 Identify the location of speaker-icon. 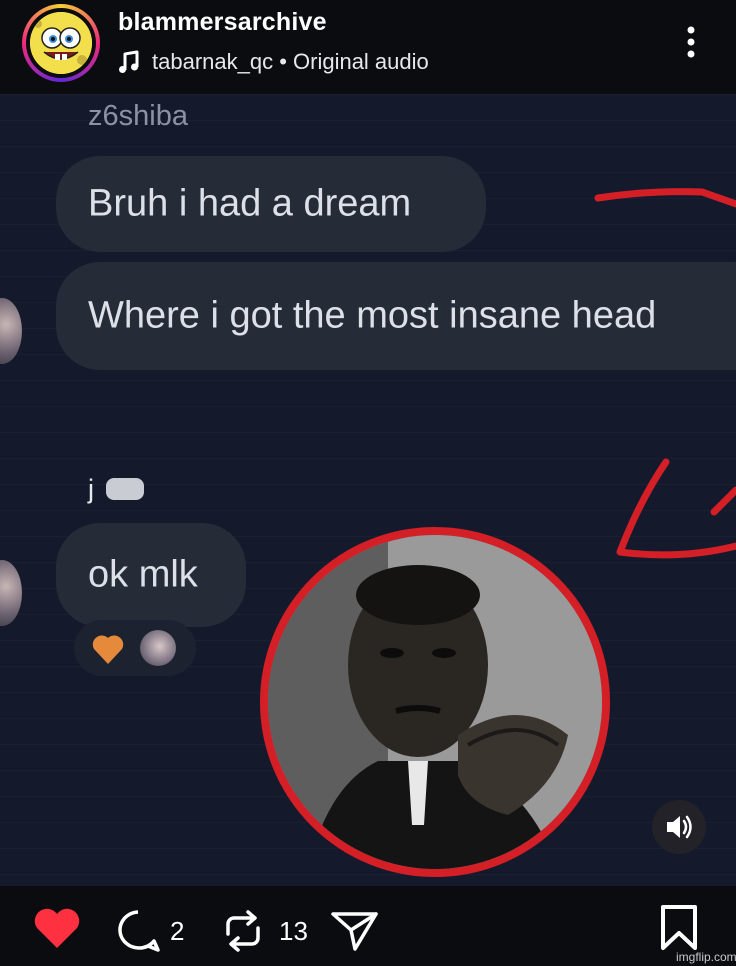
(679, 827).